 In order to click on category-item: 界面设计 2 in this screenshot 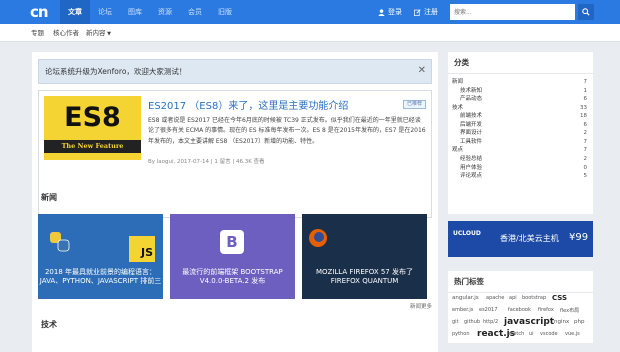, I will do `click(520, 133)`.